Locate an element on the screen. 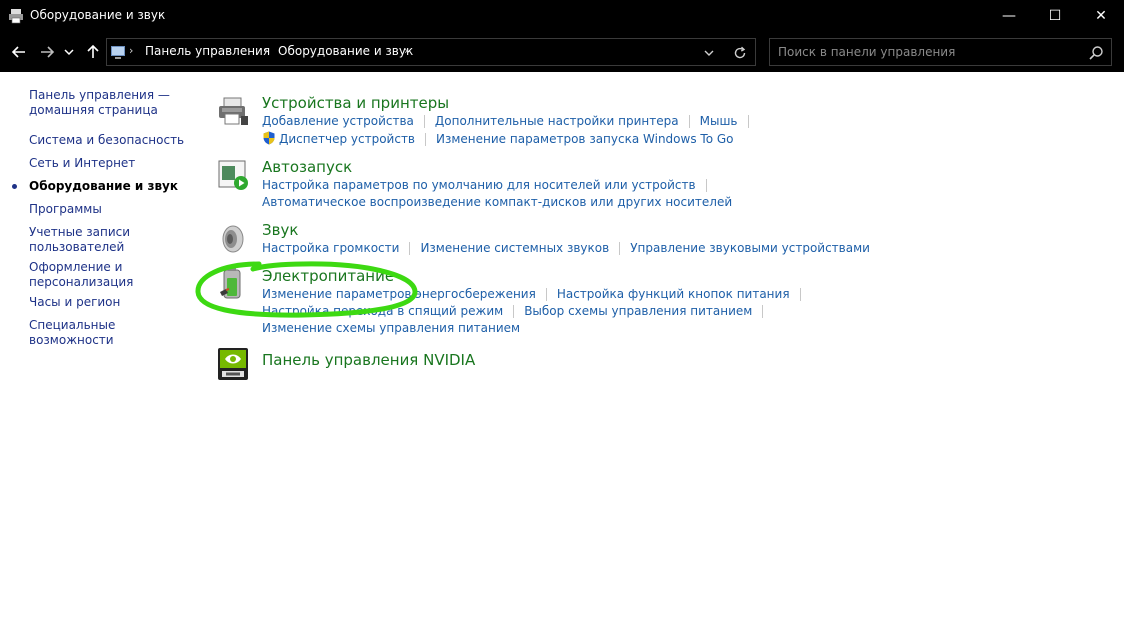  breadcrumb-control-panel: Панель управления is located at coordinates (207, 51).